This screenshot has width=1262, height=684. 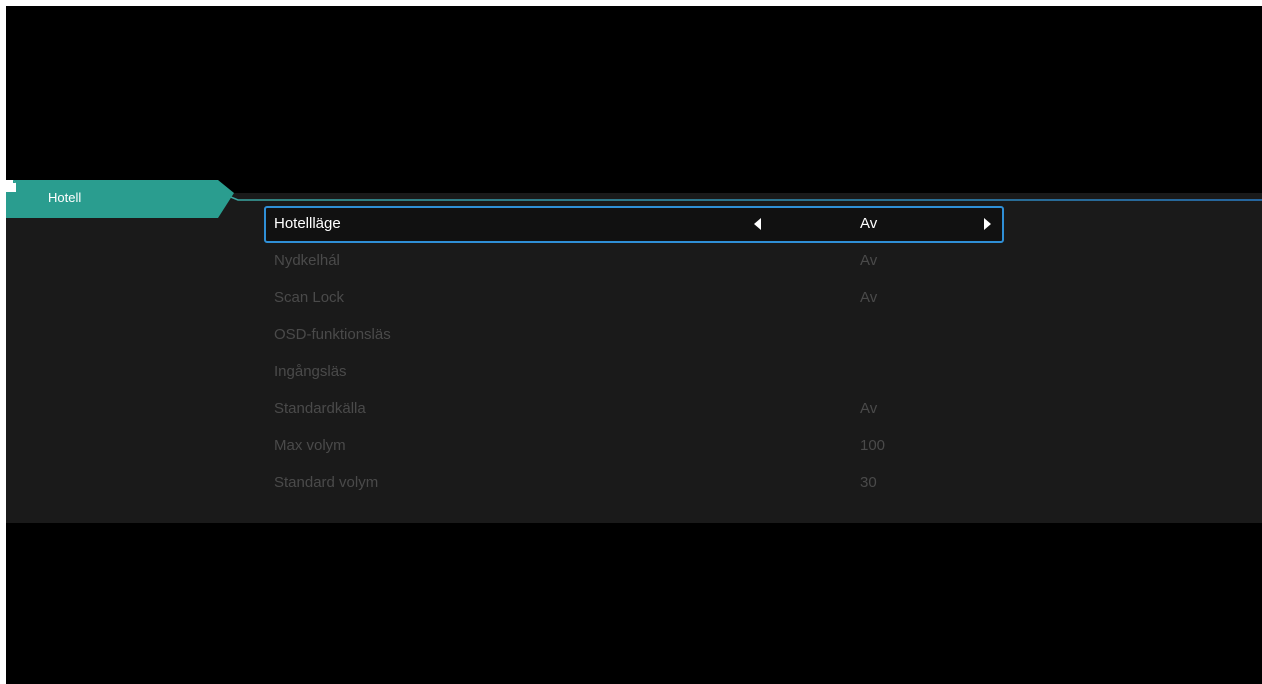 I want to click on menu-item-label: Hotellläge, so click(x=307, y=223).